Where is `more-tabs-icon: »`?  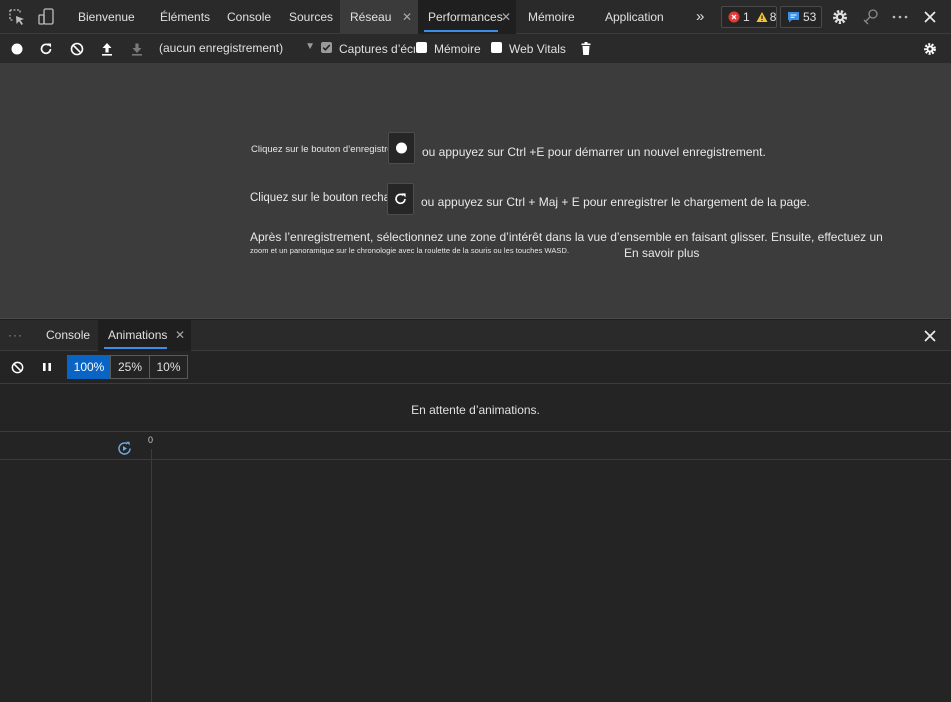
more-tabs-icon: » is located at coordinates (700, 17).